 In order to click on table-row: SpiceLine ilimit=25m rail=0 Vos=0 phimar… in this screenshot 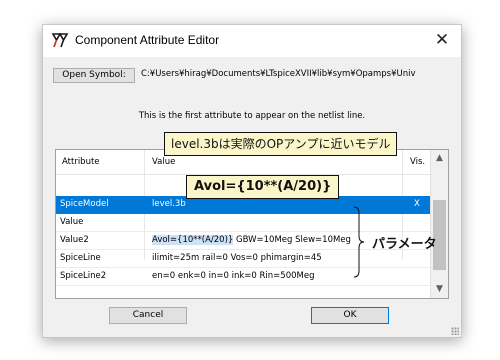, I will do `click(243, 259)`.